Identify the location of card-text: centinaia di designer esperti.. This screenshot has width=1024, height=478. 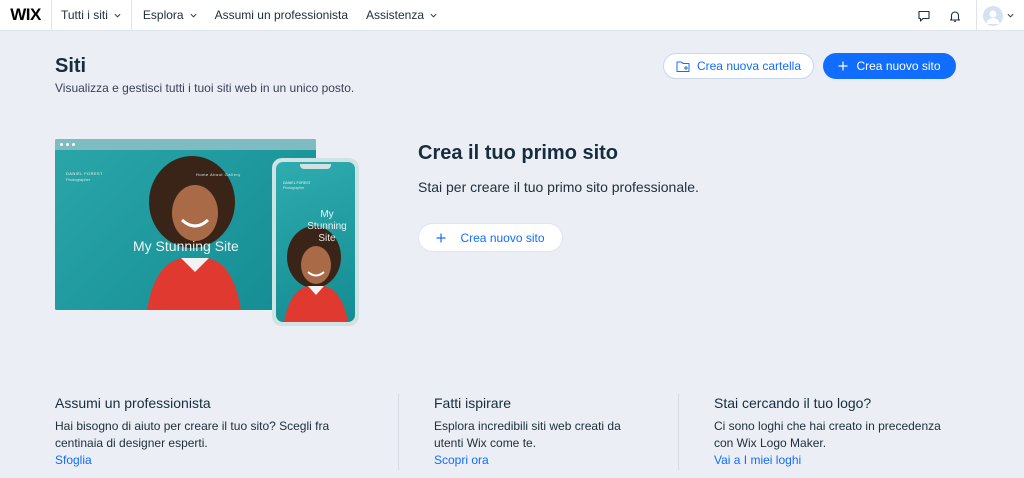
(131, 443).